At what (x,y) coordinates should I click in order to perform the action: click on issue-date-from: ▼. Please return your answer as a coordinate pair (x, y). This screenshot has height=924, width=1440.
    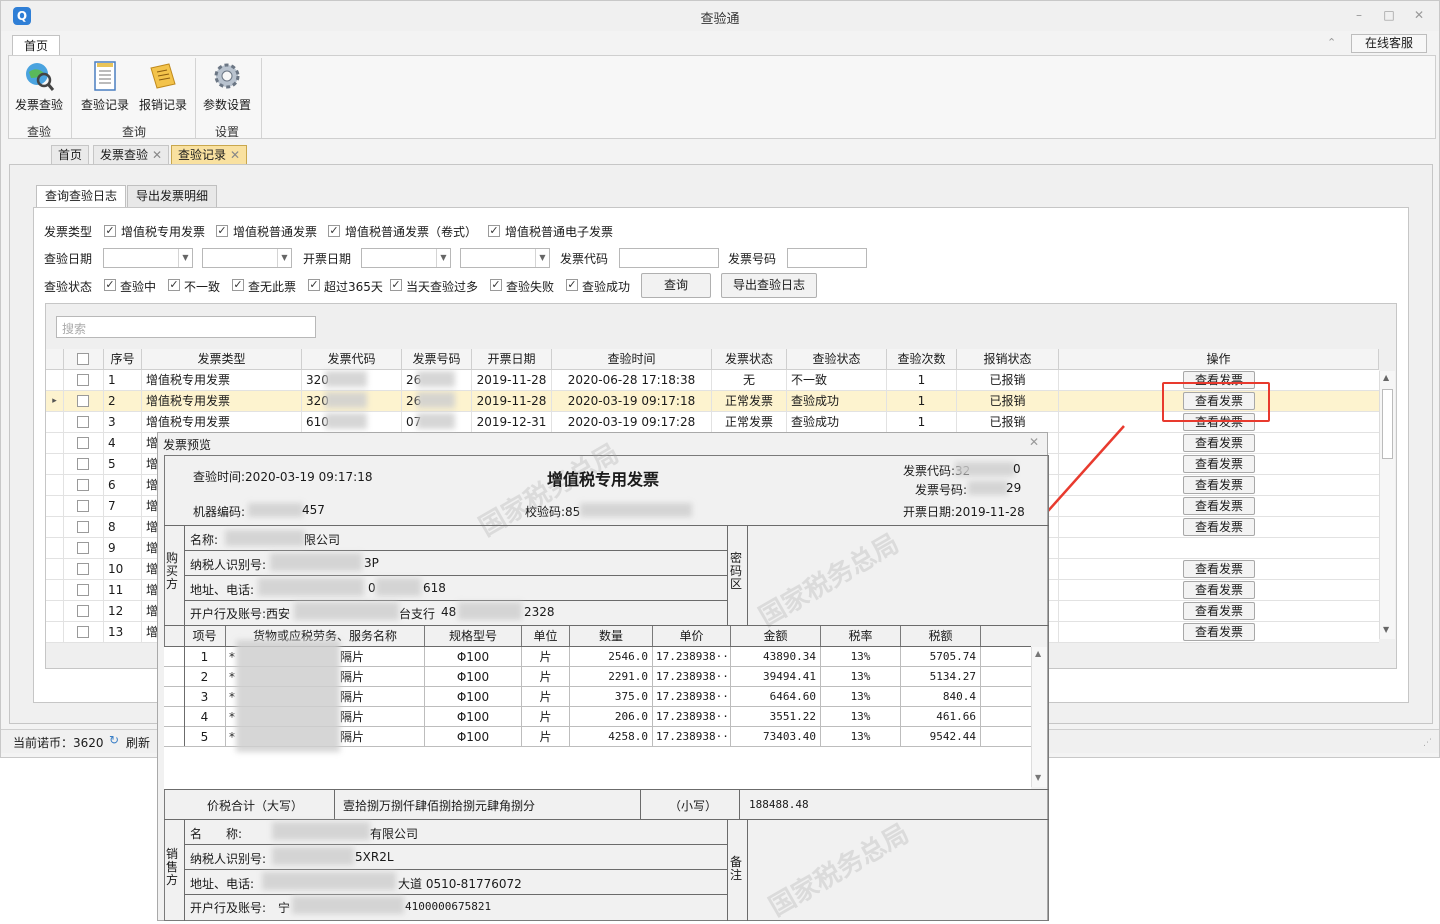
    Looking at the image, I should click on (406, 258).